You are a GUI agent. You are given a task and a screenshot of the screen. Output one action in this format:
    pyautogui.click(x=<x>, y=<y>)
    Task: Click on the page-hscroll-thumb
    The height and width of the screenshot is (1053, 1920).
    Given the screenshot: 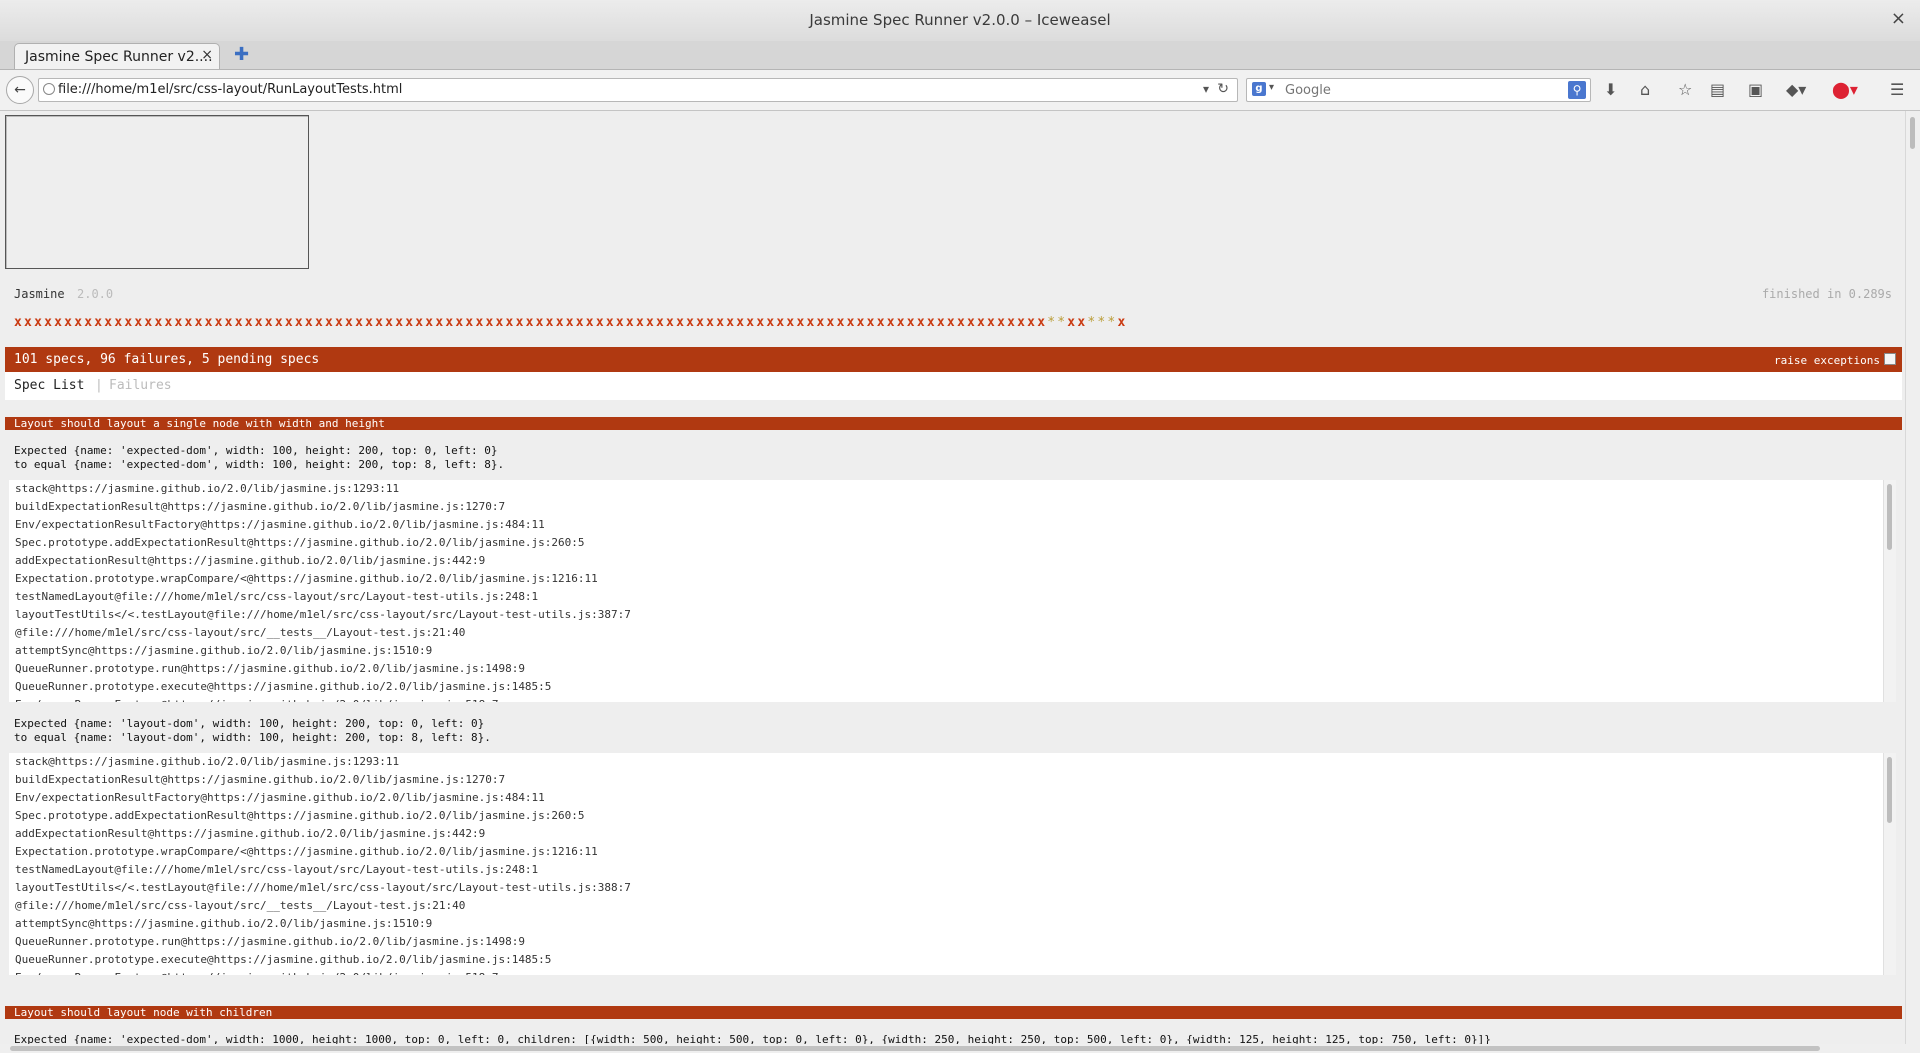 What is the action you would take?
    pyautogui.click(x=915, y=1048)
    